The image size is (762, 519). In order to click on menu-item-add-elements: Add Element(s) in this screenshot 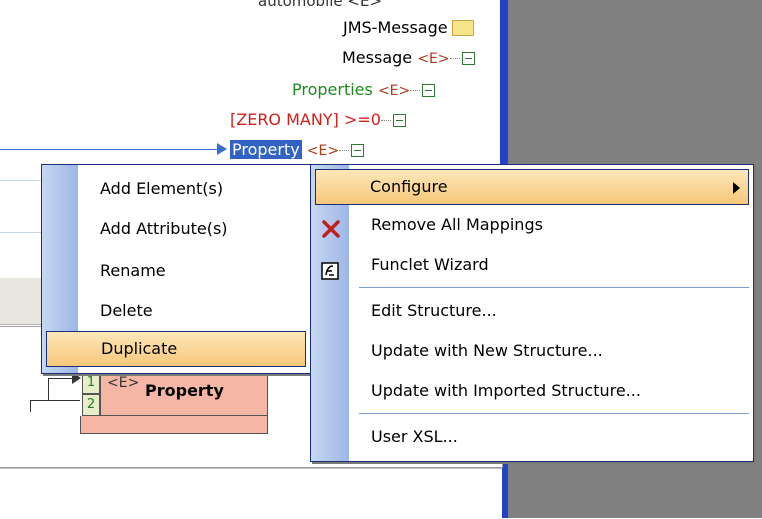, I will do `click(176, 189)`.